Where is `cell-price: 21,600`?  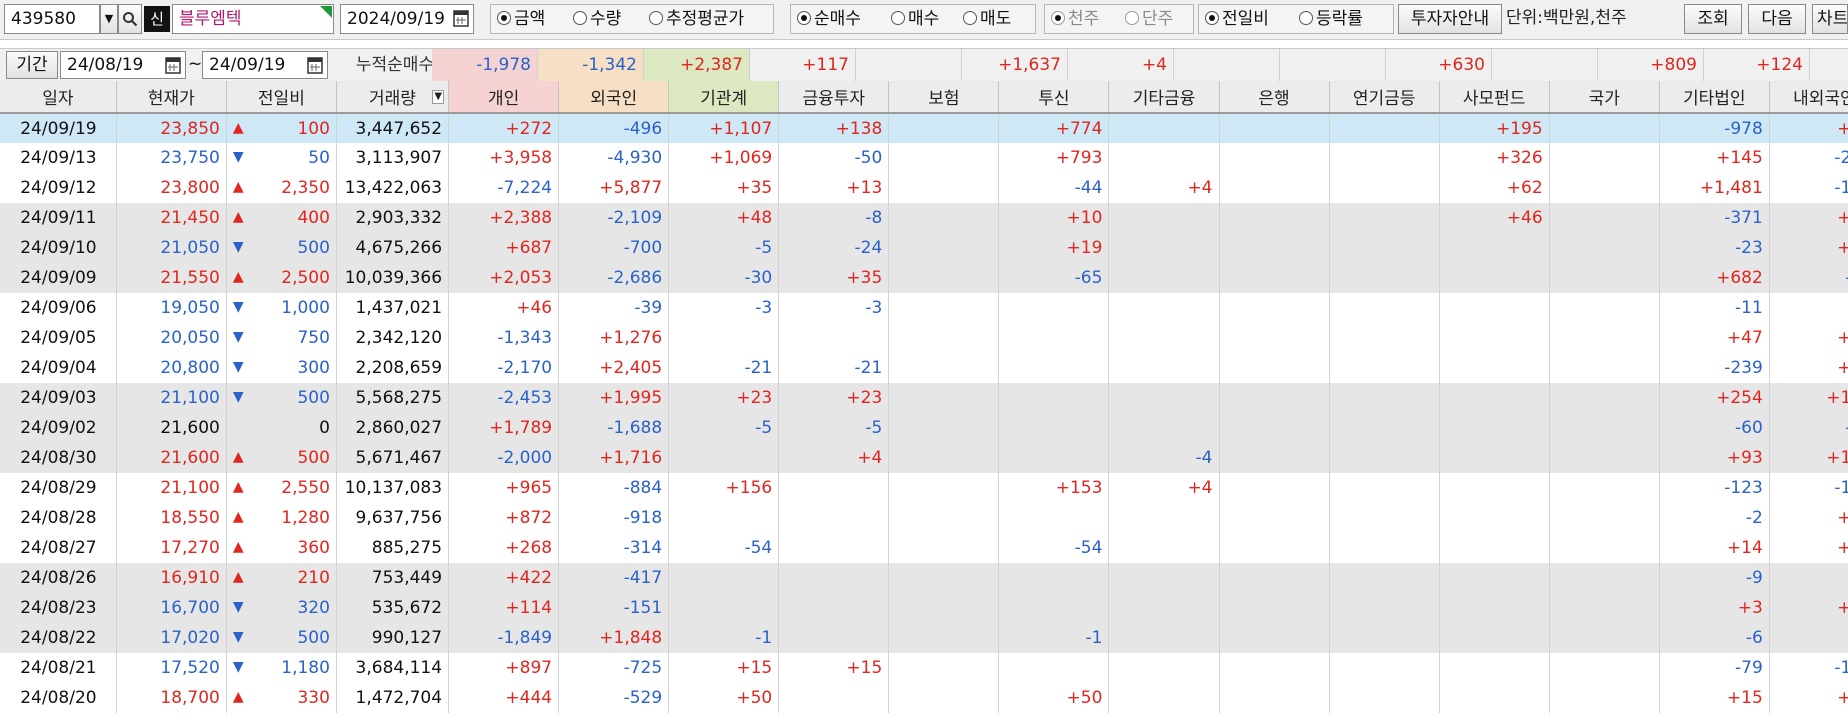 cell-price: 21,600 is located at coordinates (171, 428).